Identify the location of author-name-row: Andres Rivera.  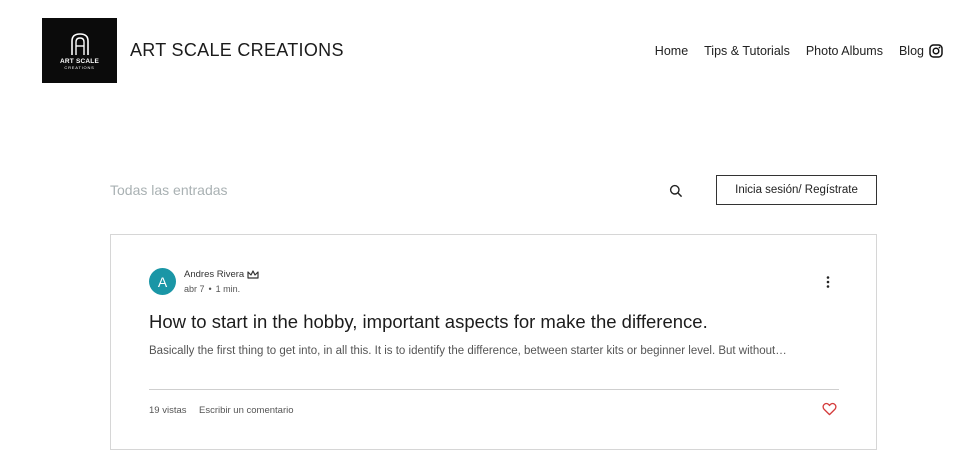
(221, 274).